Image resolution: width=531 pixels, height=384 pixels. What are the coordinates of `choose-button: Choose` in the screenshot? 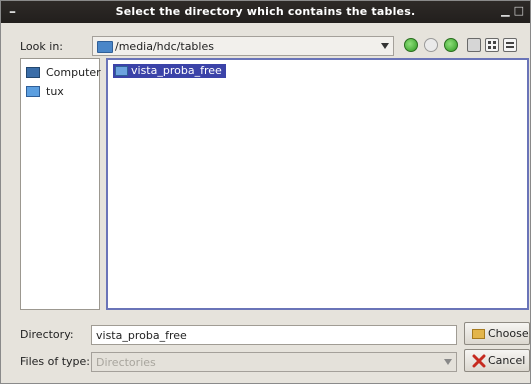 It's located at (497, 333).